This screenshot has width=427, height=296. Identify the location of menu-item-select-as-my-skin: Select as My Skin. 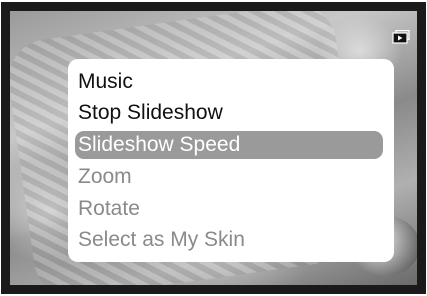
(161, 240).